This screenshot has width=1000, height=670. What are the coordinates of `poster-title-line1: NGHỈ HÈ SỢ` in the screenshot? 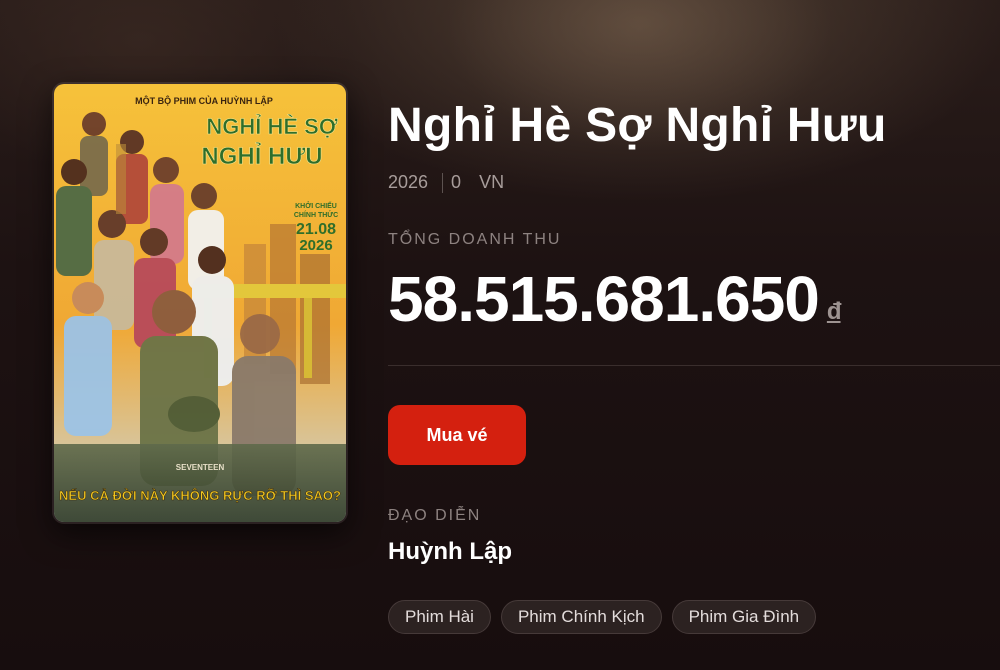 It's located at (271, 126).